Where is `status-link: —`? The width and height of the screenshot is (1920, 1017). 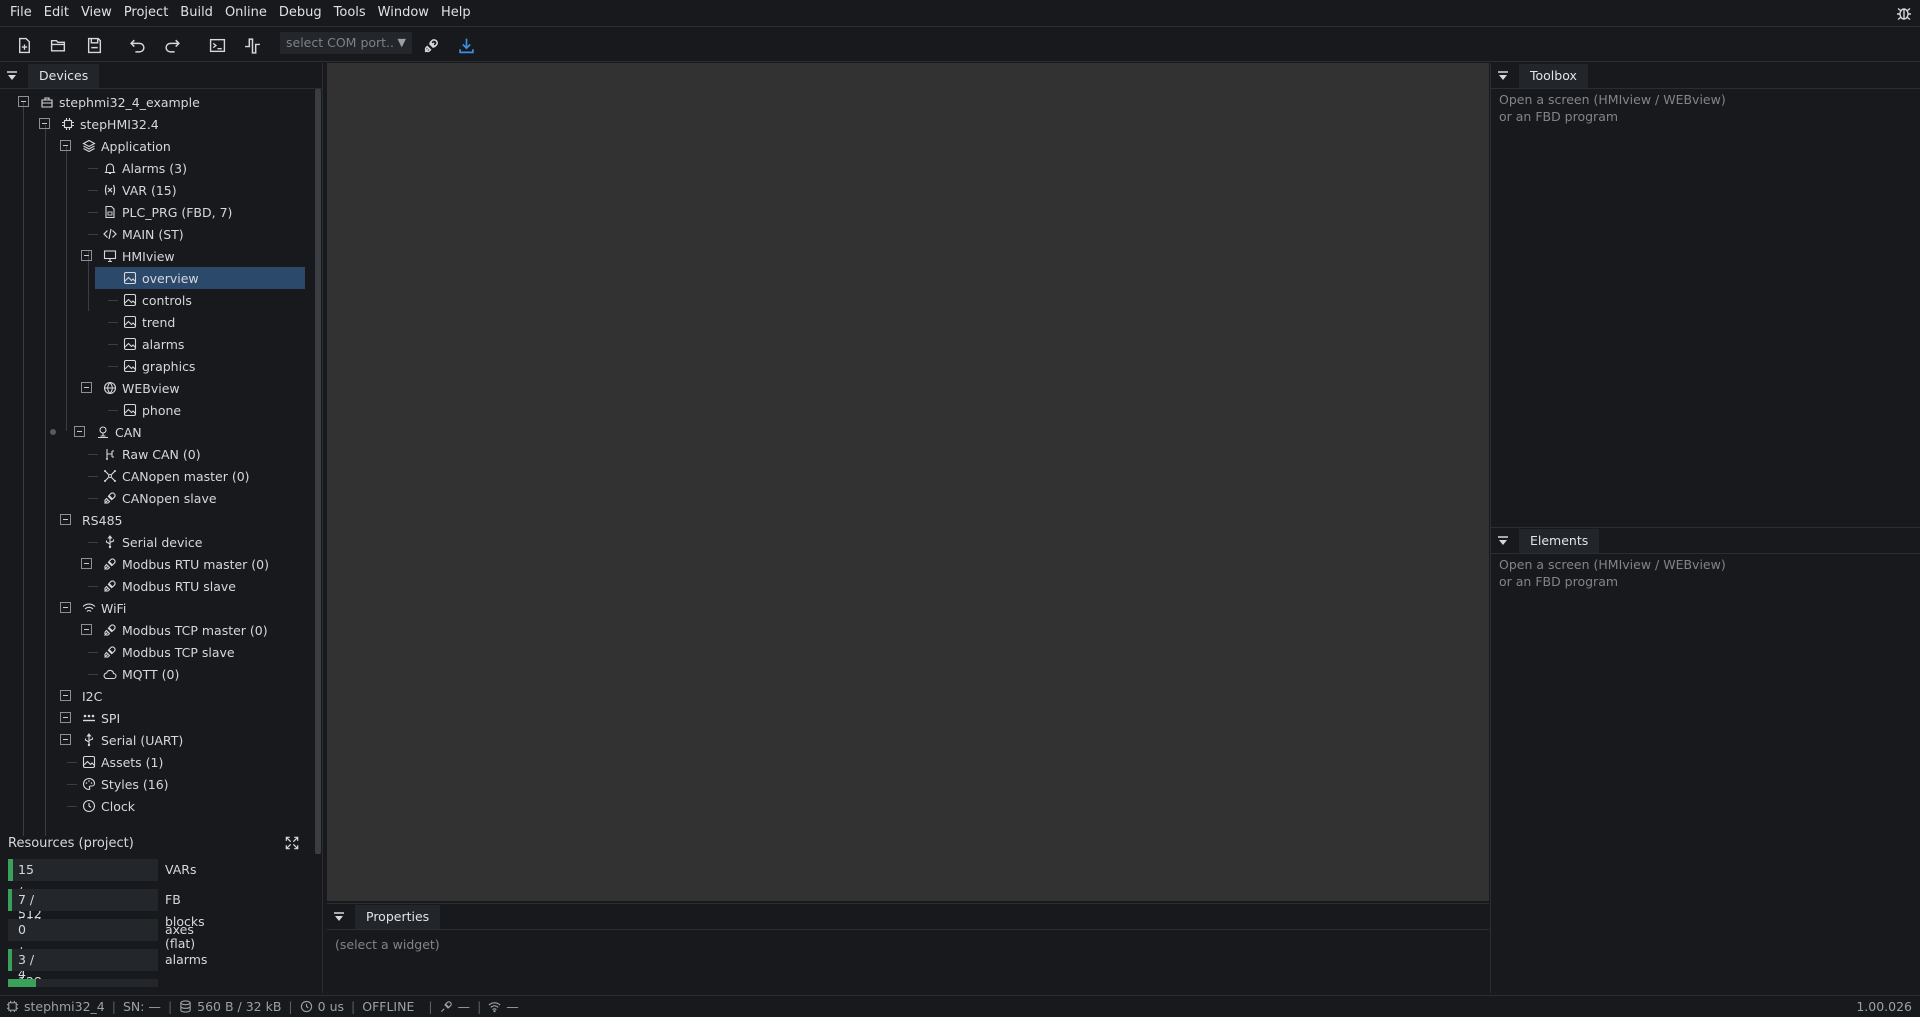
status-link: — is located at coordinates (455, 1006).